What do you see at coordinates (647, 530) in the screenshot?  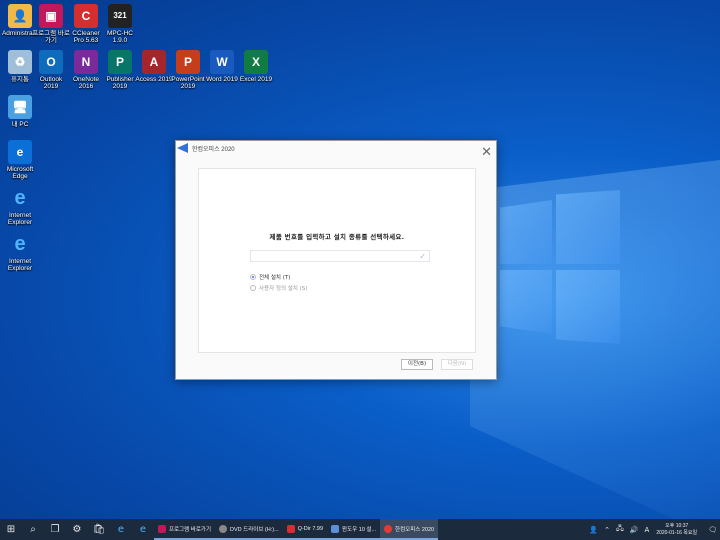 I see `ime-indicator: A` at bounding box center [647, 530].